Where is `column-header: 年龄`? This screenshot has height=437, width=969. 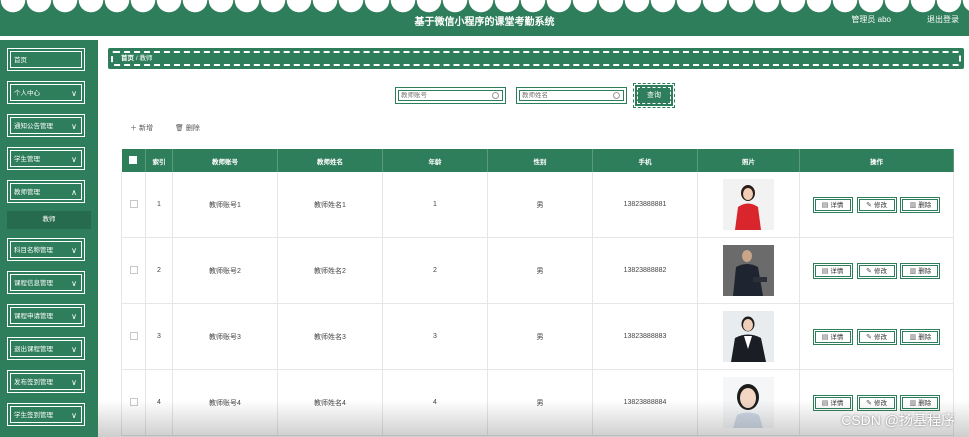 column-header: 年龄 is located at coordinates (435, 160).